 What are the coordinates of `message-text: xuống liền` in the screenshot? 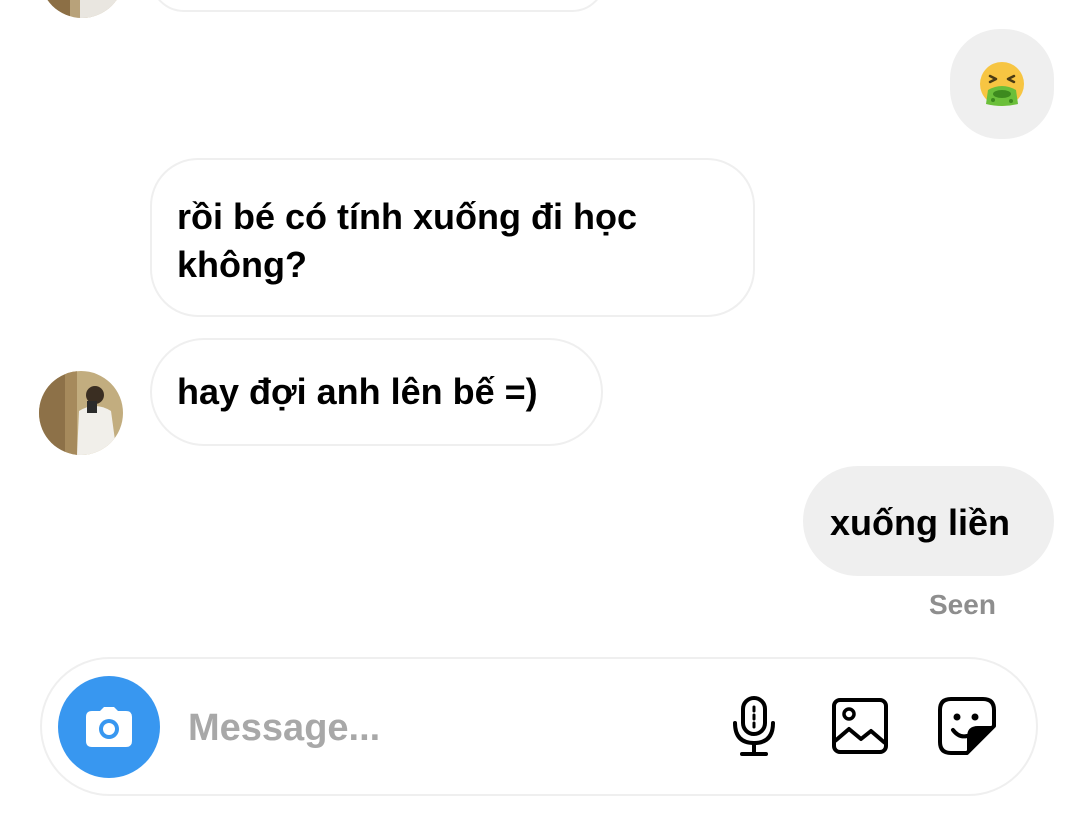 It's located at (920, 522).